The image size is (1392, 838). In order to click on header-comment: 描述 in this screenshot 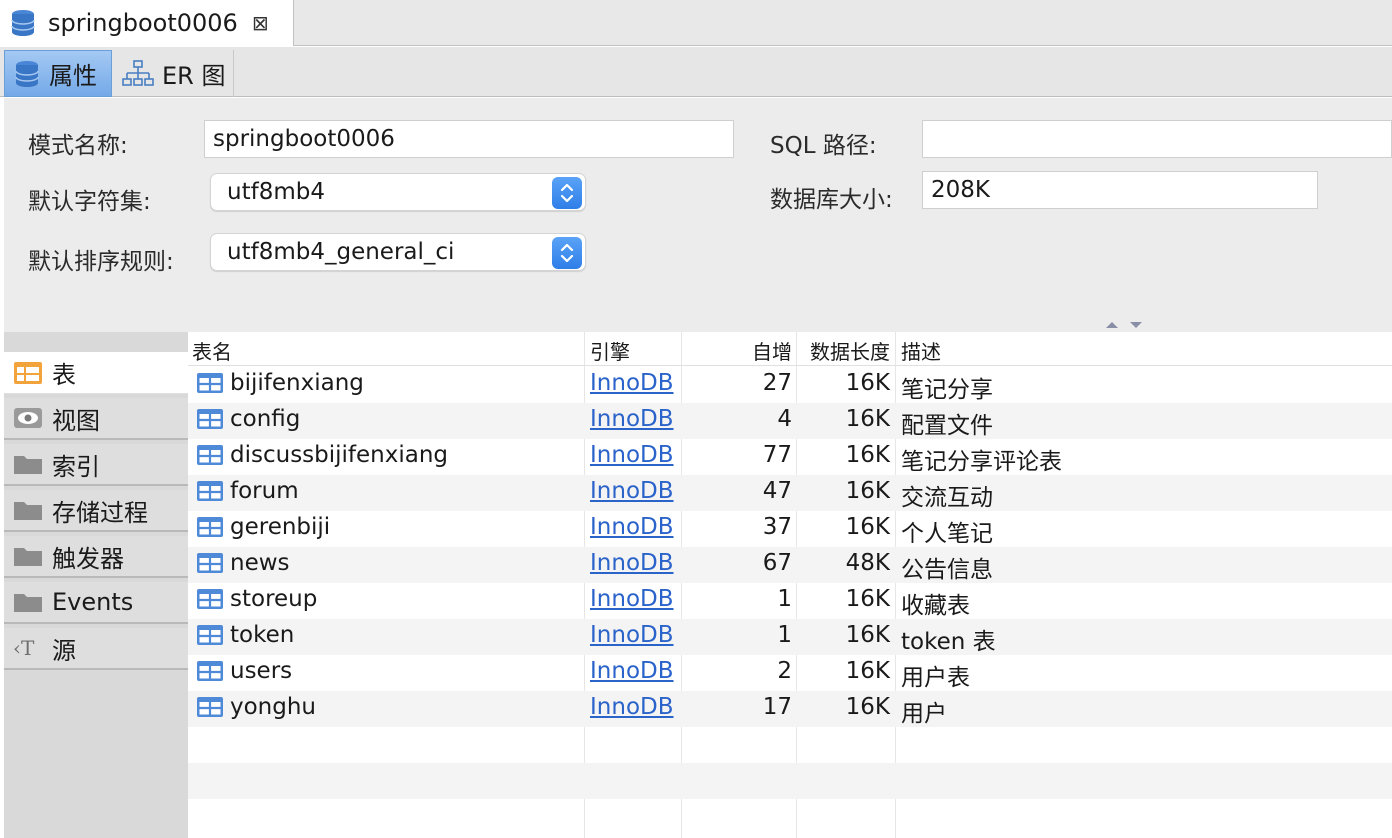, I will do `click(921, 350)`.